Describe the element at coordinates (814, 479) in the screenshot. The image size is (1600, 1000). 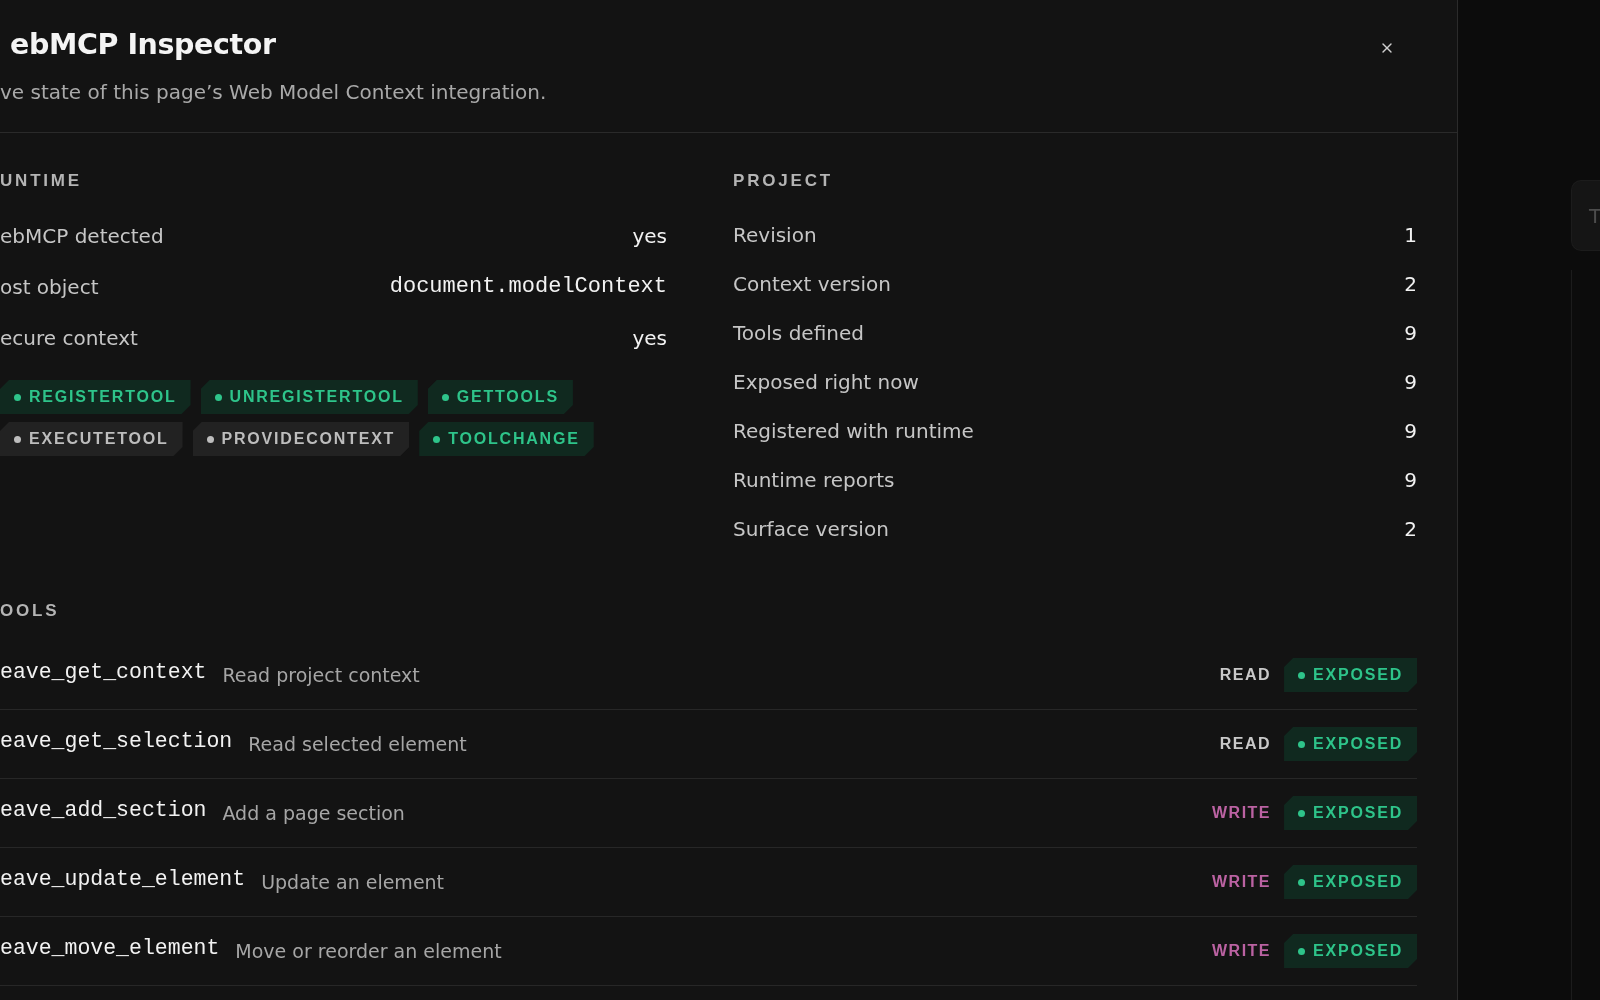
I see `project-label: Runtime reports` at that location.